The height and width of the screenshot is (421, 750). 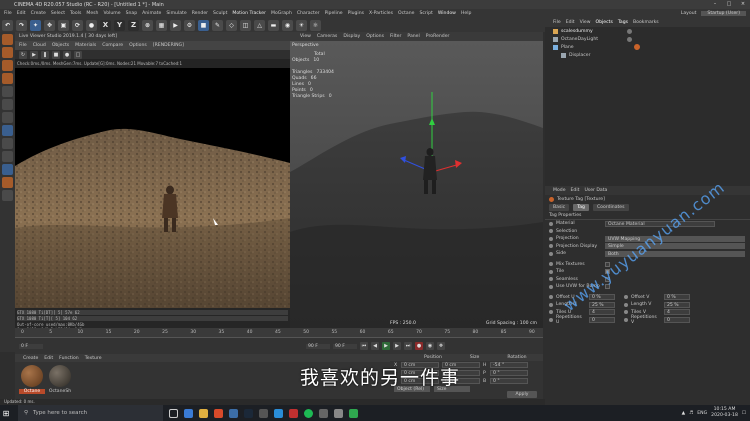 What do you see at coordinates (559, 190) in the screenshot?
I see `am-menu-mode: Mode` at bounding box center [559, 190].